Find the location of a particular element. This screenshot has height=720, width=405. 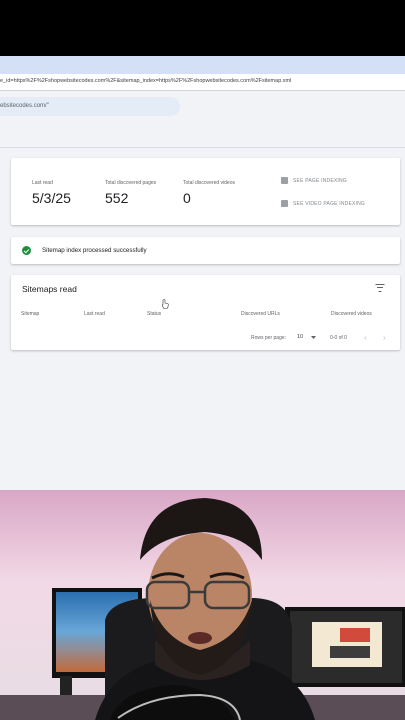

last-read-value: 5/3/25 is located at coordinates (51, 198).